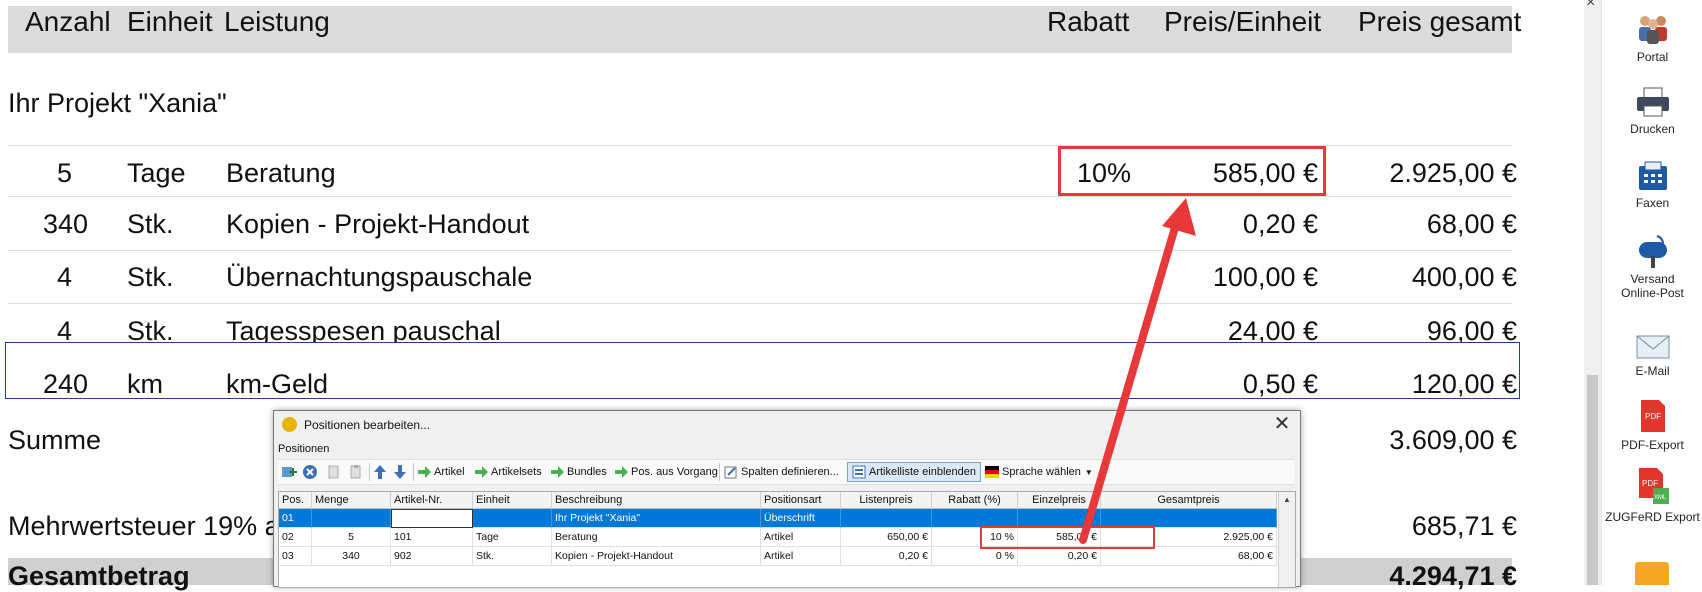 This screenshot has width=1702, height=592. What do you see at coordinates (666, 472) in the screenshot?
I see `pos-aus-vorgang-button: Pos. aus Vorgang` at bounding box center [666, 472].